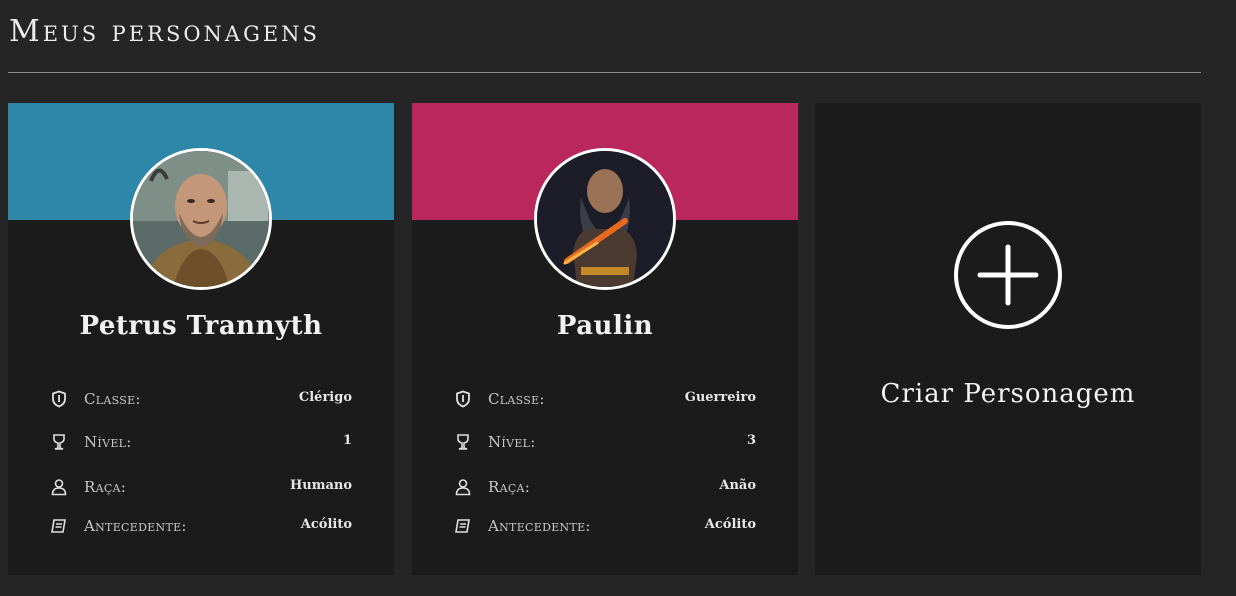 This screenshot has height=596, width=1236. I want to click on stat-value-race: Humano, so click(320, 485).